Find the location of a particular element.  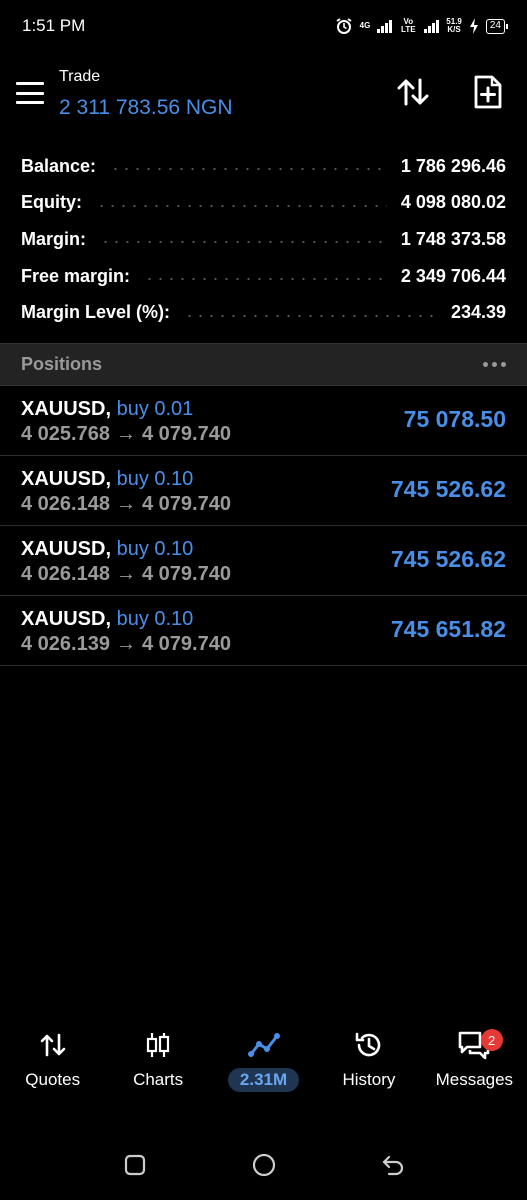

back-icon is located at coordinates (393, 1165).